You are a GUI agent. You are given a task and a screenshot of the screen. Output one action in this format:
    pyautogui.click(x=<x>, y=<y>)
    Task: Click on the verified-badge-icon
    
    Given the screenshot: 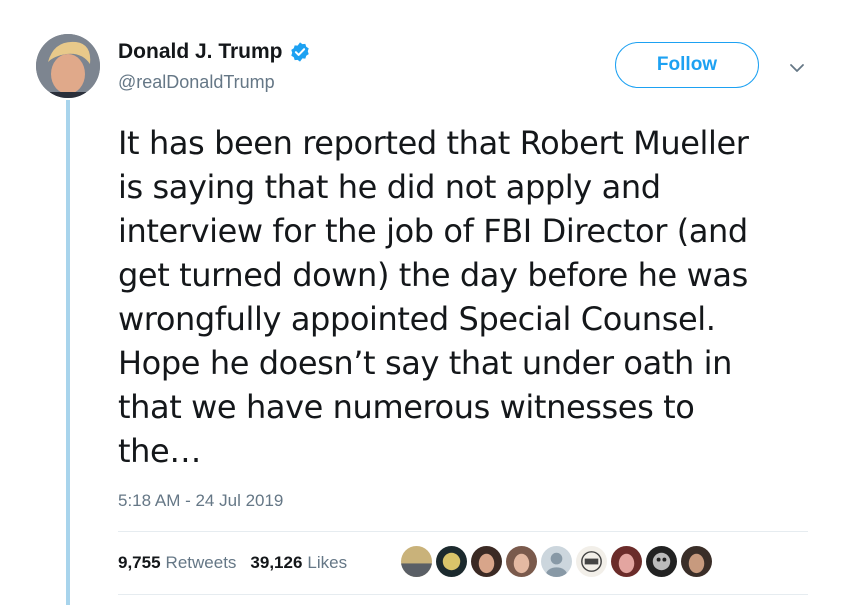 What is the action you would take?
    pyautogui.click(x=299, y=52)
    